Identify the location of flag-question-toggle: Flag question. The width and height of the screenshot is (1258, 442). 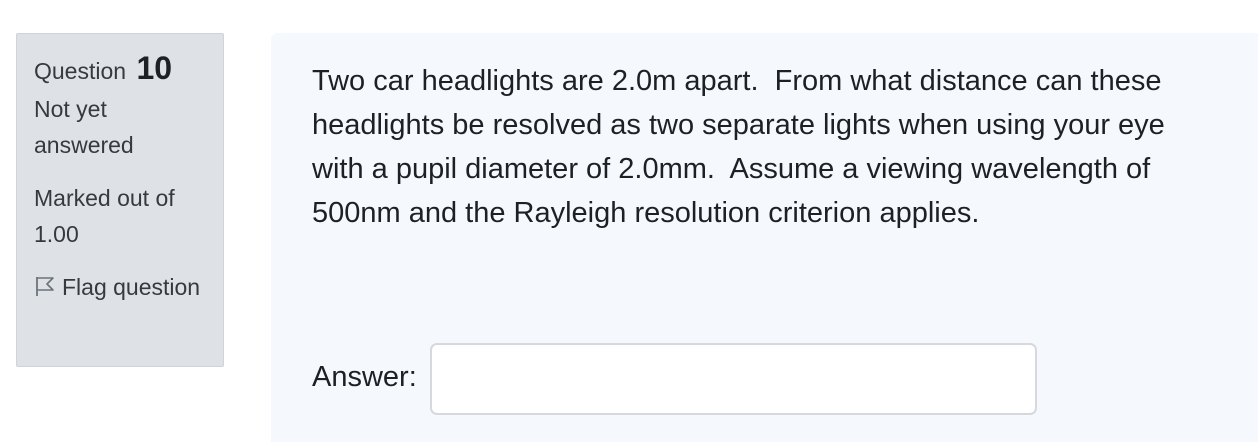
(120, 287).